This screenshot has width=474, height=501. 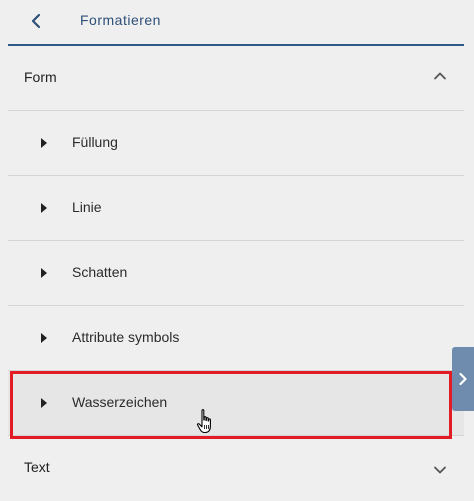 I want to click on form-item-fuellung: Füllung, so click(x=236, y=142).